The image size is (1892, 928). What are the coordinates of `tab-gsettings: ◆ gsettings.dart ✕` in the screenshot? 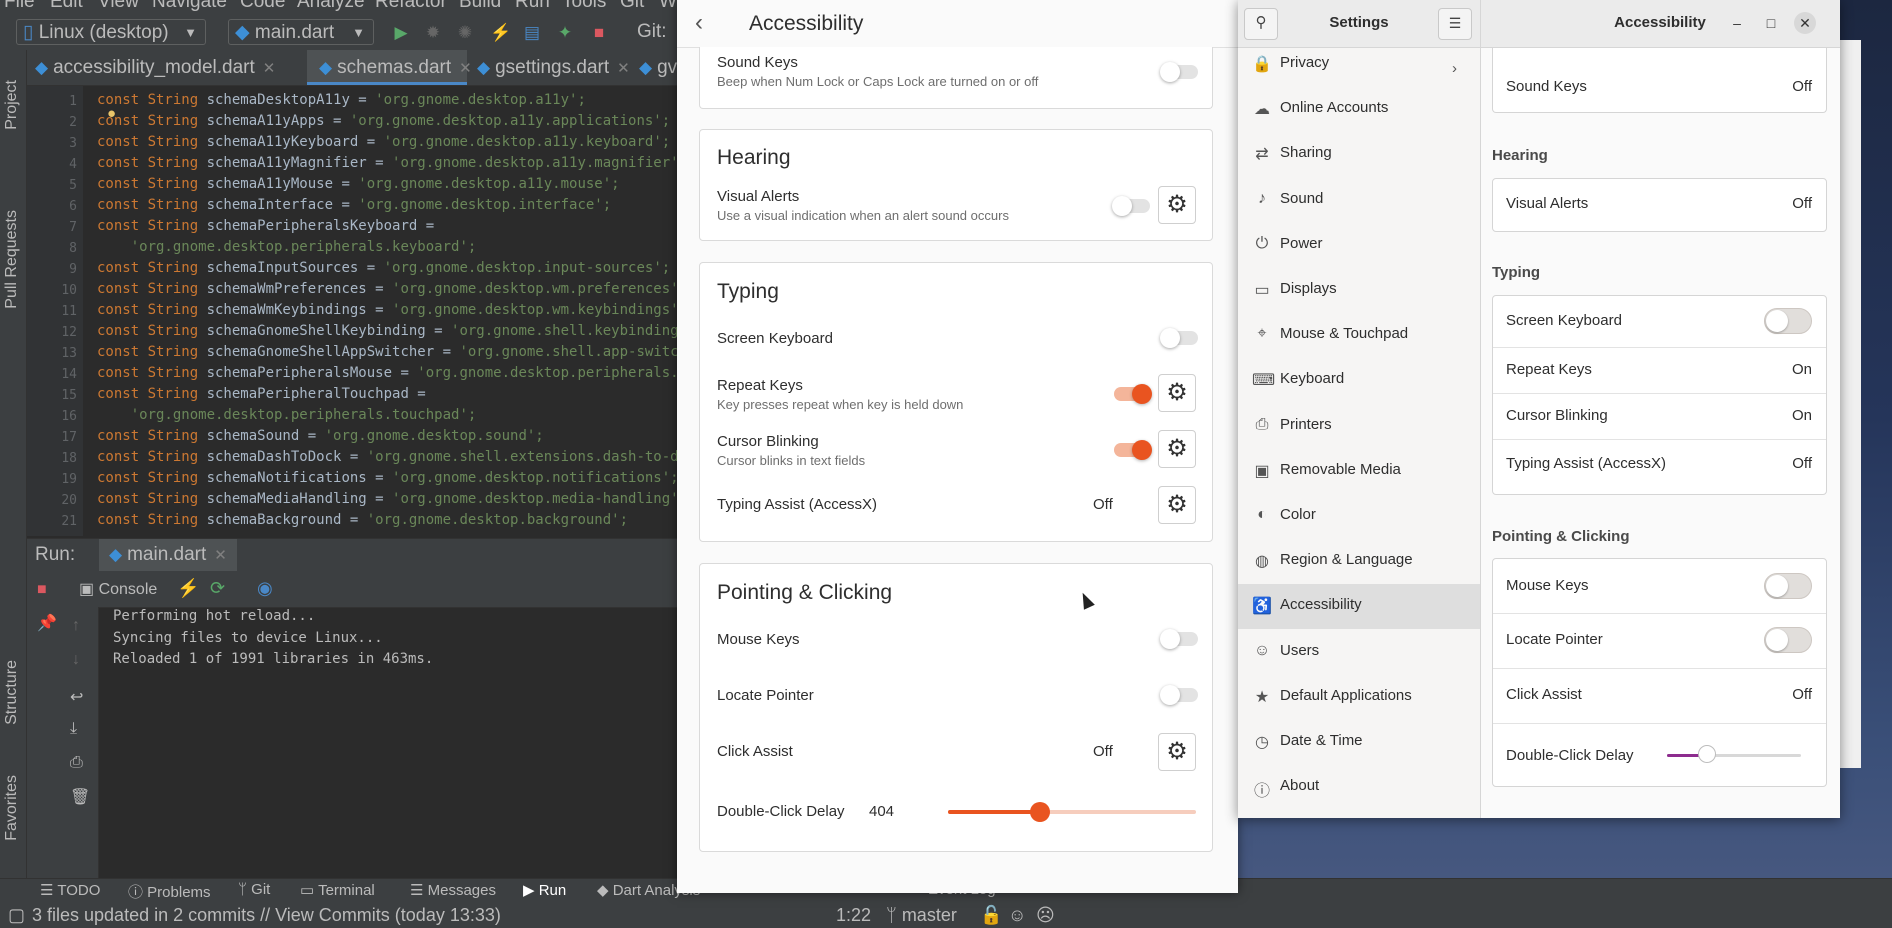 It's located at (562, 67).